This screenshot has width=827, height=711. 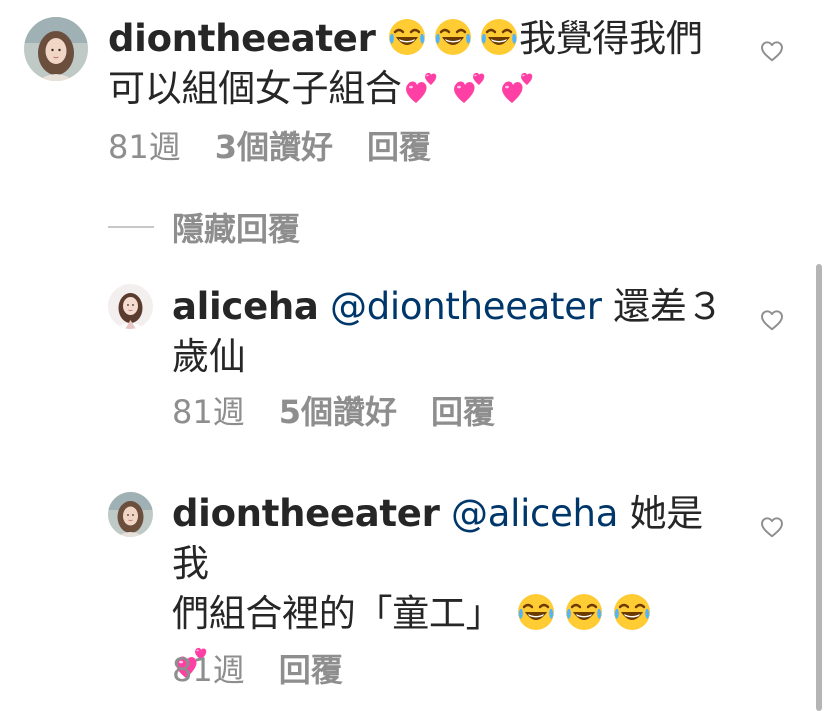 What do you see at coordinates (209, 356) in the screenshot?
I see `comment-text: 歲仙` at bounding box center [209, 356].